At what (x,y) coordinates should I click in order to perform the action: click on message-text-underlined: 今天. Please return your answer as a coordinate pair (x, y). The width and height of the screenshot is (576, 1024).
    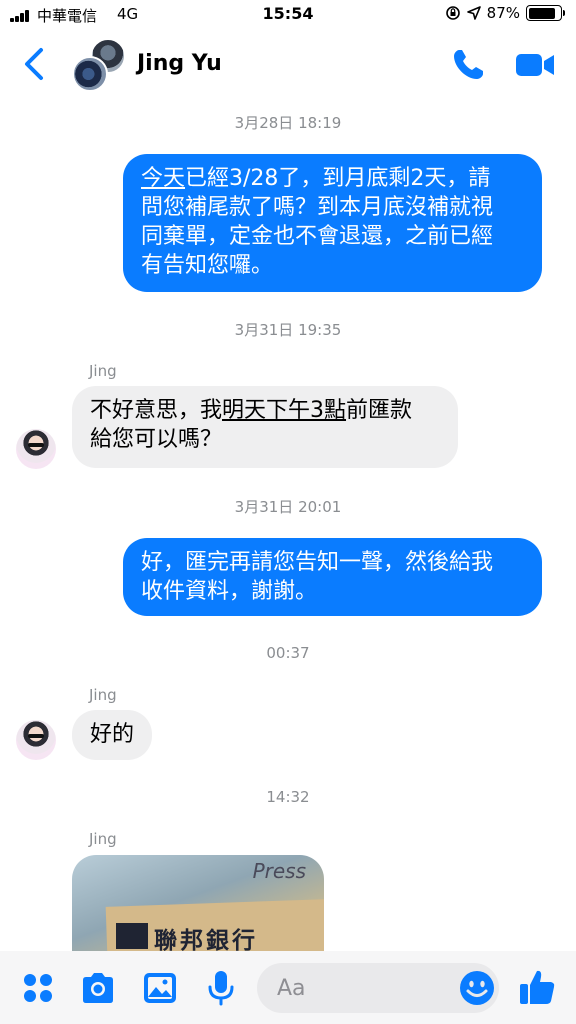
    Looking at the image, I should click on (163, 178).